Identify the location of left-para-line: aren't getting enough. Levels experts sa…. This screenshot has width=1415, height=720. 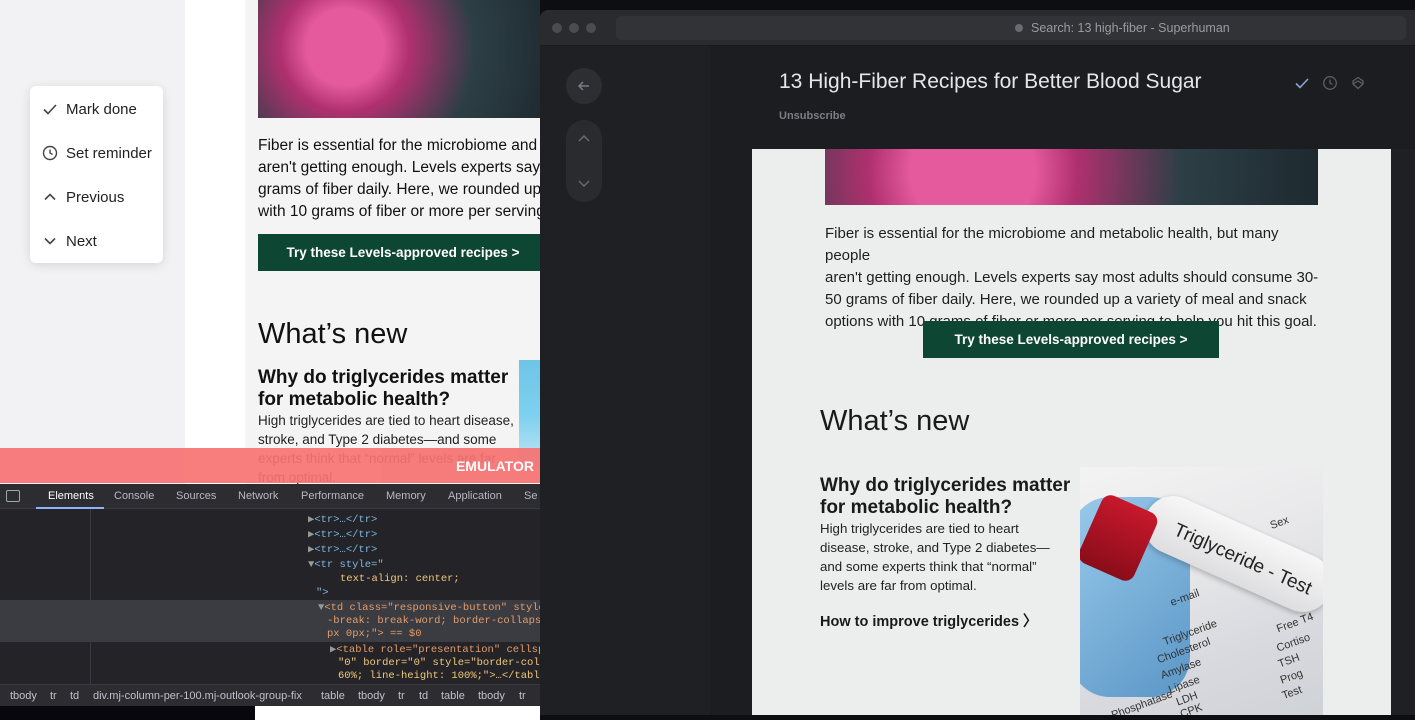
(399, 167).